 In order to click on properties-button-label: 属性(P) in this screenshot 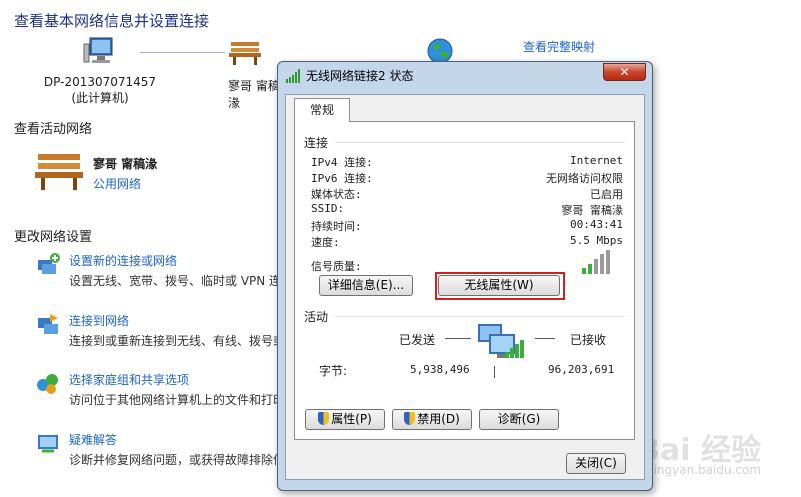, I will do `click(351, 419)`.